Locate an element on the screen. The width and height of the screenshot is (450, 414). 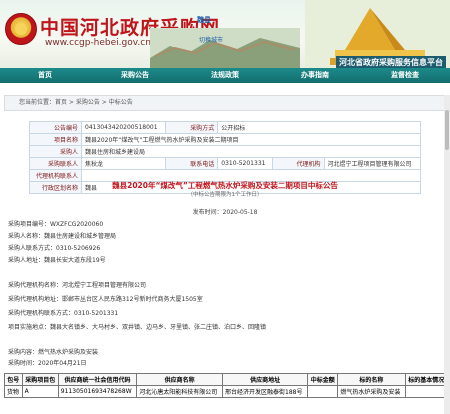
emblem-logo is located at coordinates (21, 29).